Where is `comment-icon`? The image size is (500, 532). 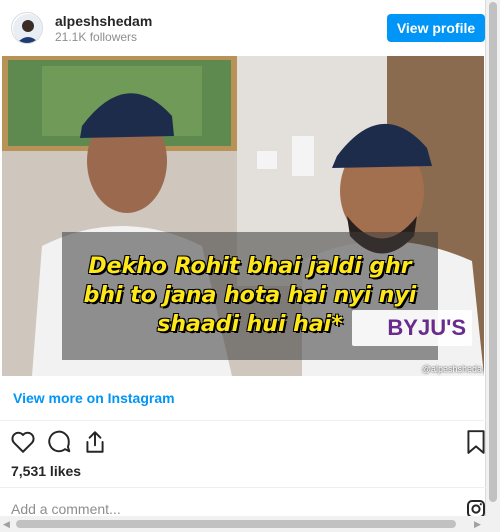
comment-icon is located at coordinates (59, 442).